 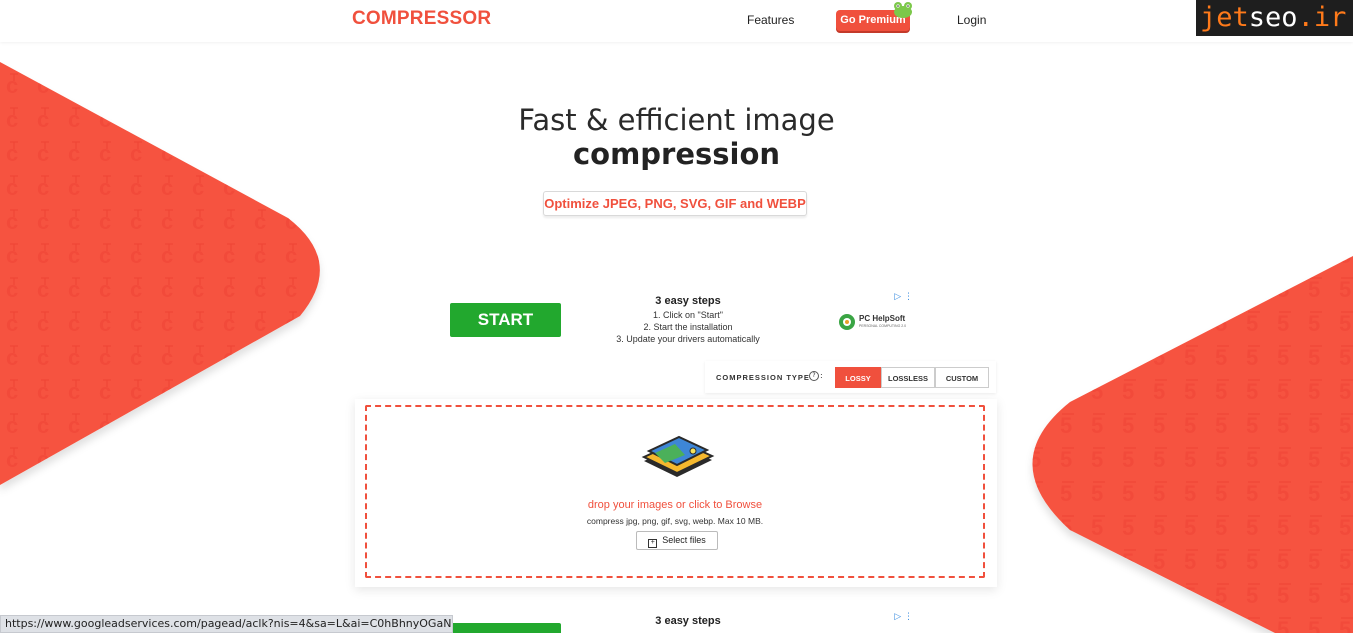 I want to click on compressor-logo: COMPRESSOR, so click(x=421, y=19).